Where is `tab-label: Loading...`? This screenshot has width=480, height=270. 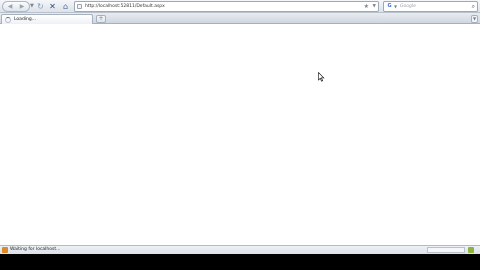
tab-label: Loading... is located at coordinates (25, 19).